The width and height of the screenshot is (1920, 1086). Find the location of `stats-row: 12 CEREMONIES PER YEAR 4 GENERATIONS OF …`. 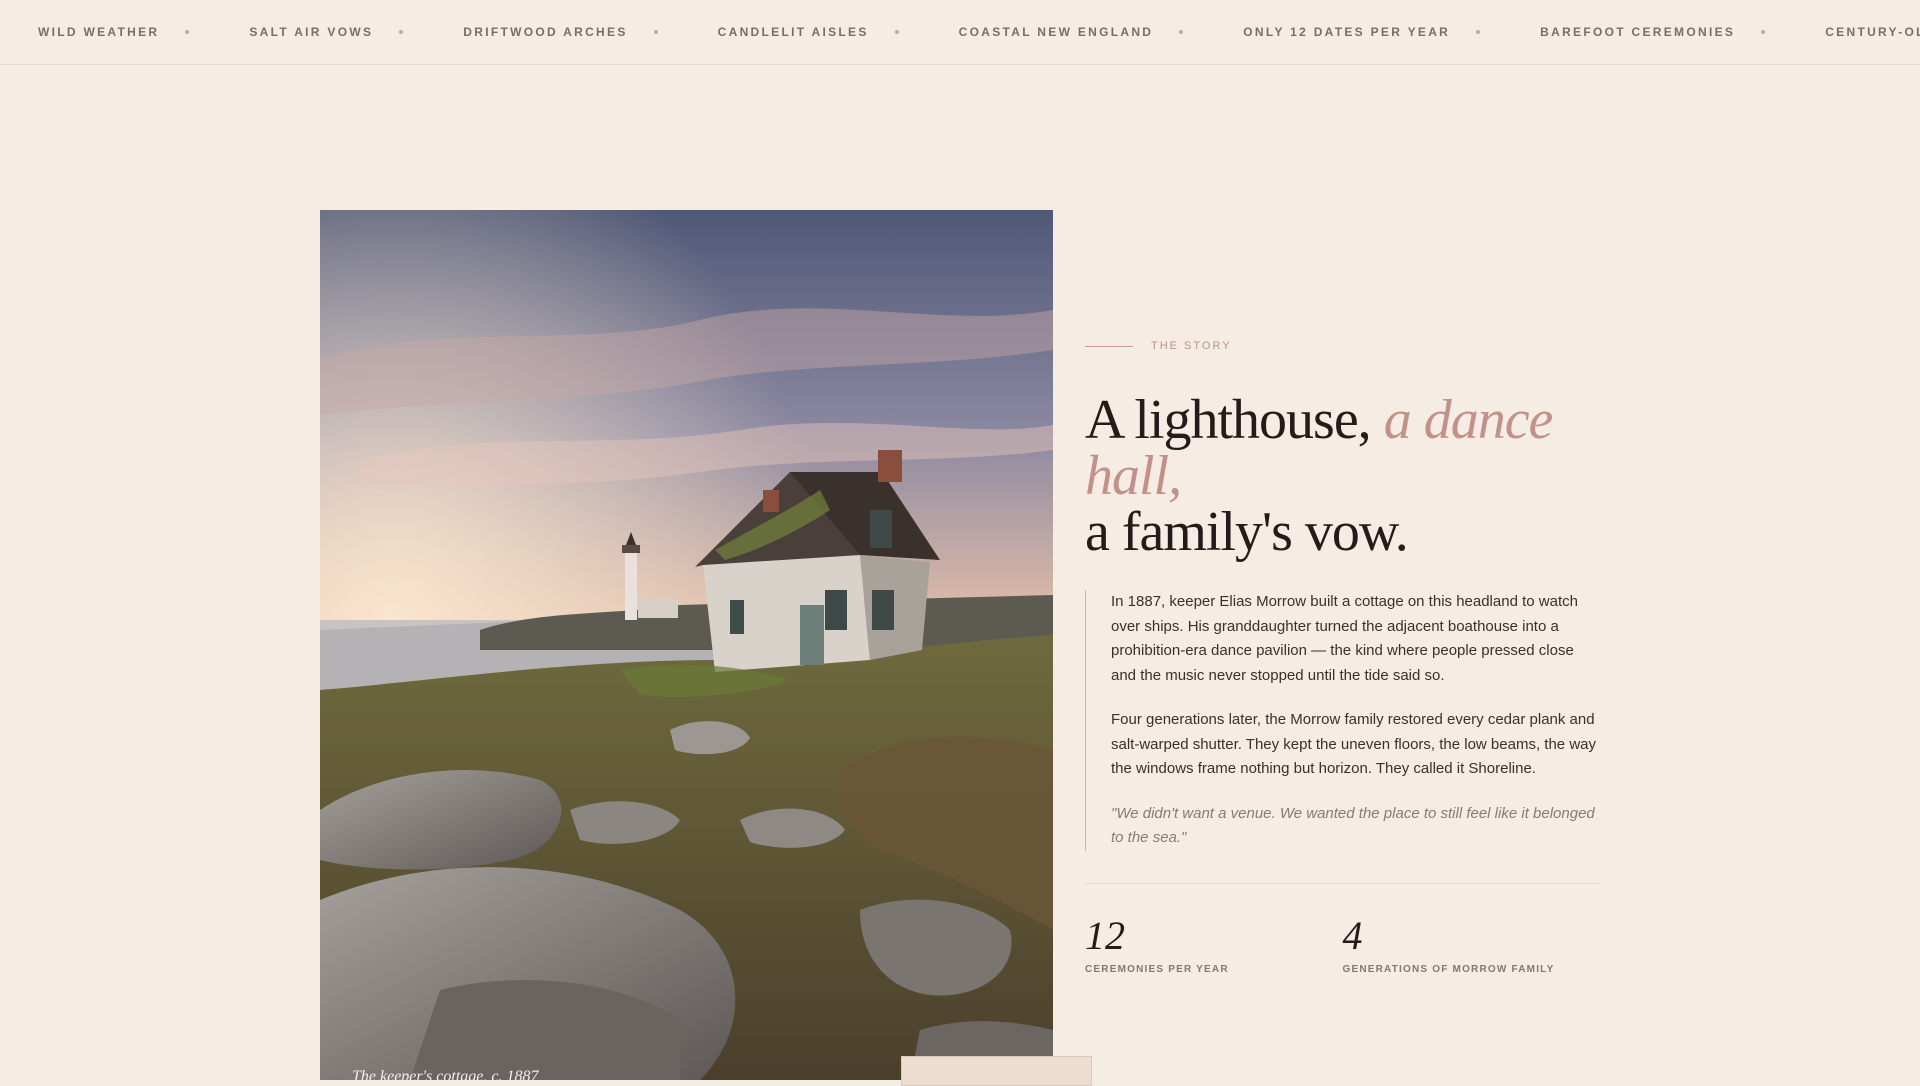

stats-row: 12 CEREMONIES PER YEAR 4 GENERATIONS OF … is located at coordinates (1343, 943).